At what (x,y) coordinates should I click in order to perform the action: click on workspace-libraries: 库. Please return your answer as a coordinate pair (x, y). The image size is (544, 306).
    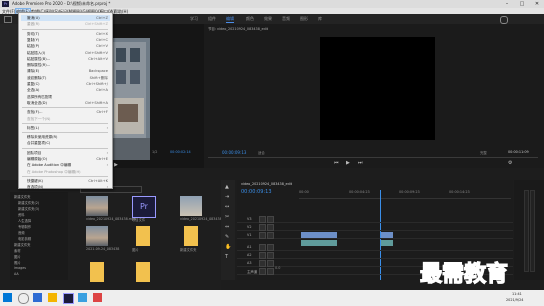
    Looking at the image, I should click on (320, 19).